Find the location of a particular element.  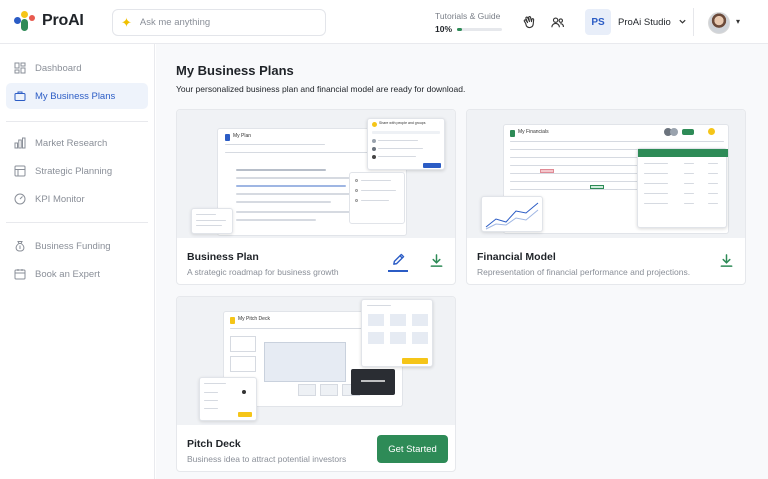

logo-mark-icon is located at coordinates (25, 21).